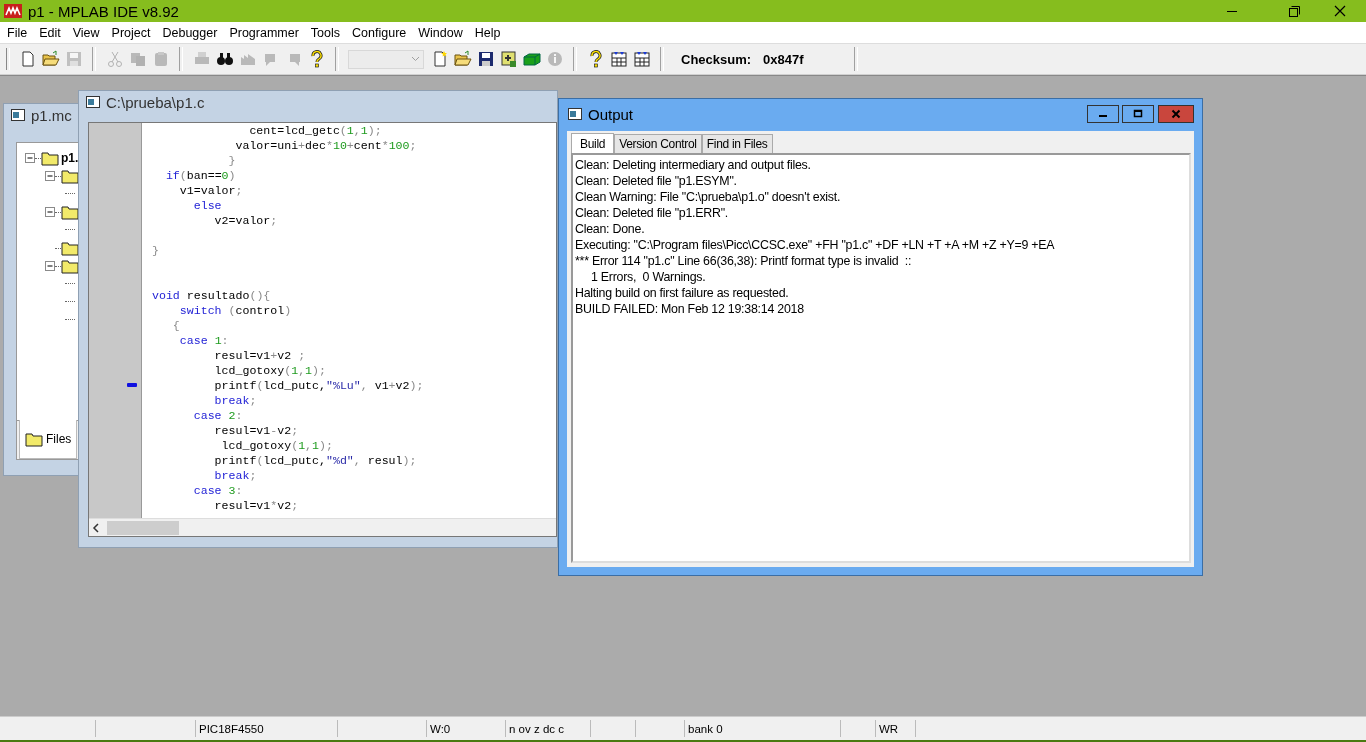 This screenshot has height=742, width=1366. What do you see at coordinates (256, 505) in the screenshot?
I see `code-line: resul=v1*v2;` at bounding box center [256, 505].